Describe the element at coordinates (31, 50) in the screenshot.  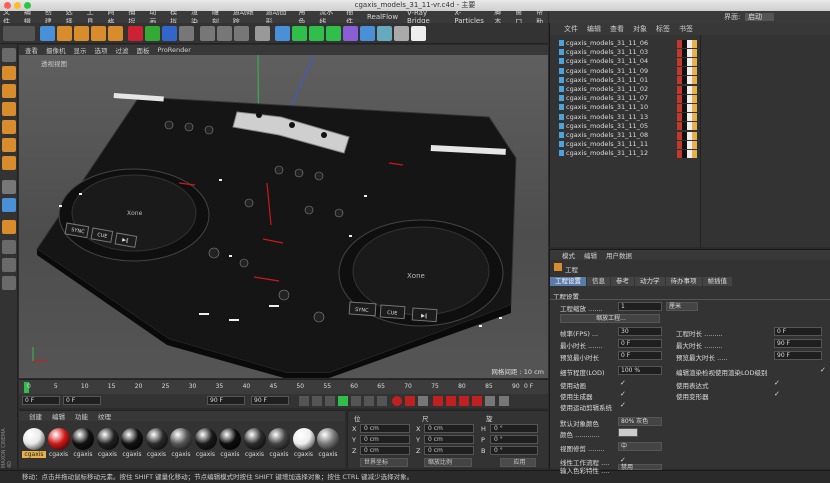
I see `viewport-menu-item: 查看` at that location.